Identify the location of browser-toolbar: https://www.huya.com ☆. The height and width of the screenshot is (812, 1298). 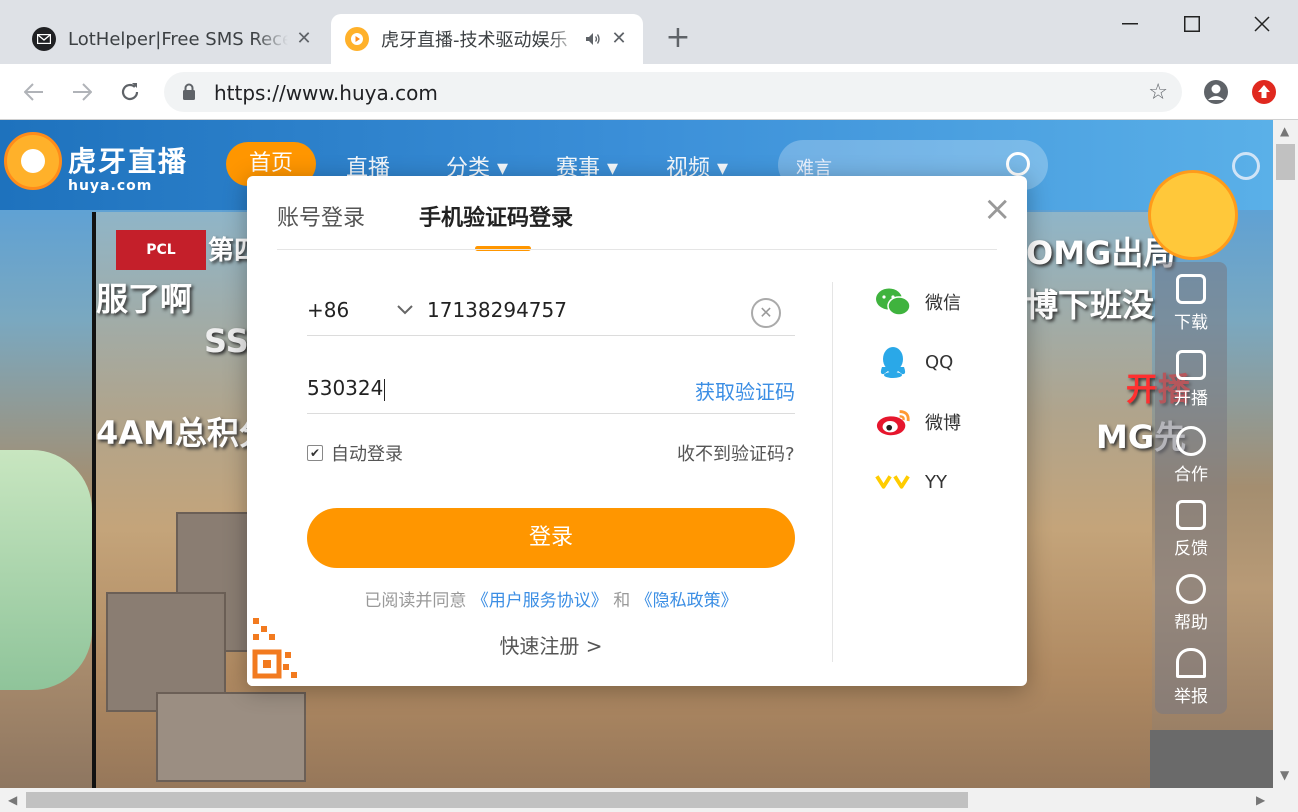
(649, 92).